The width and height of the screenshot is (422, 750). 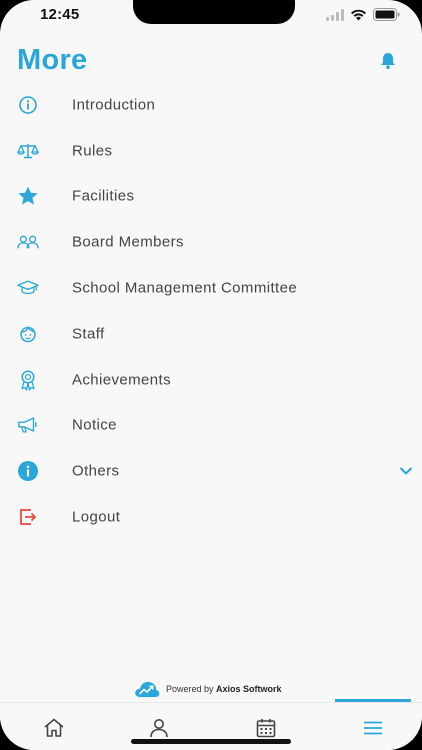 What do you see at coordinates (388, 61) in the screenshot?
I see `bell-icon` at bounding box center [388, 61].